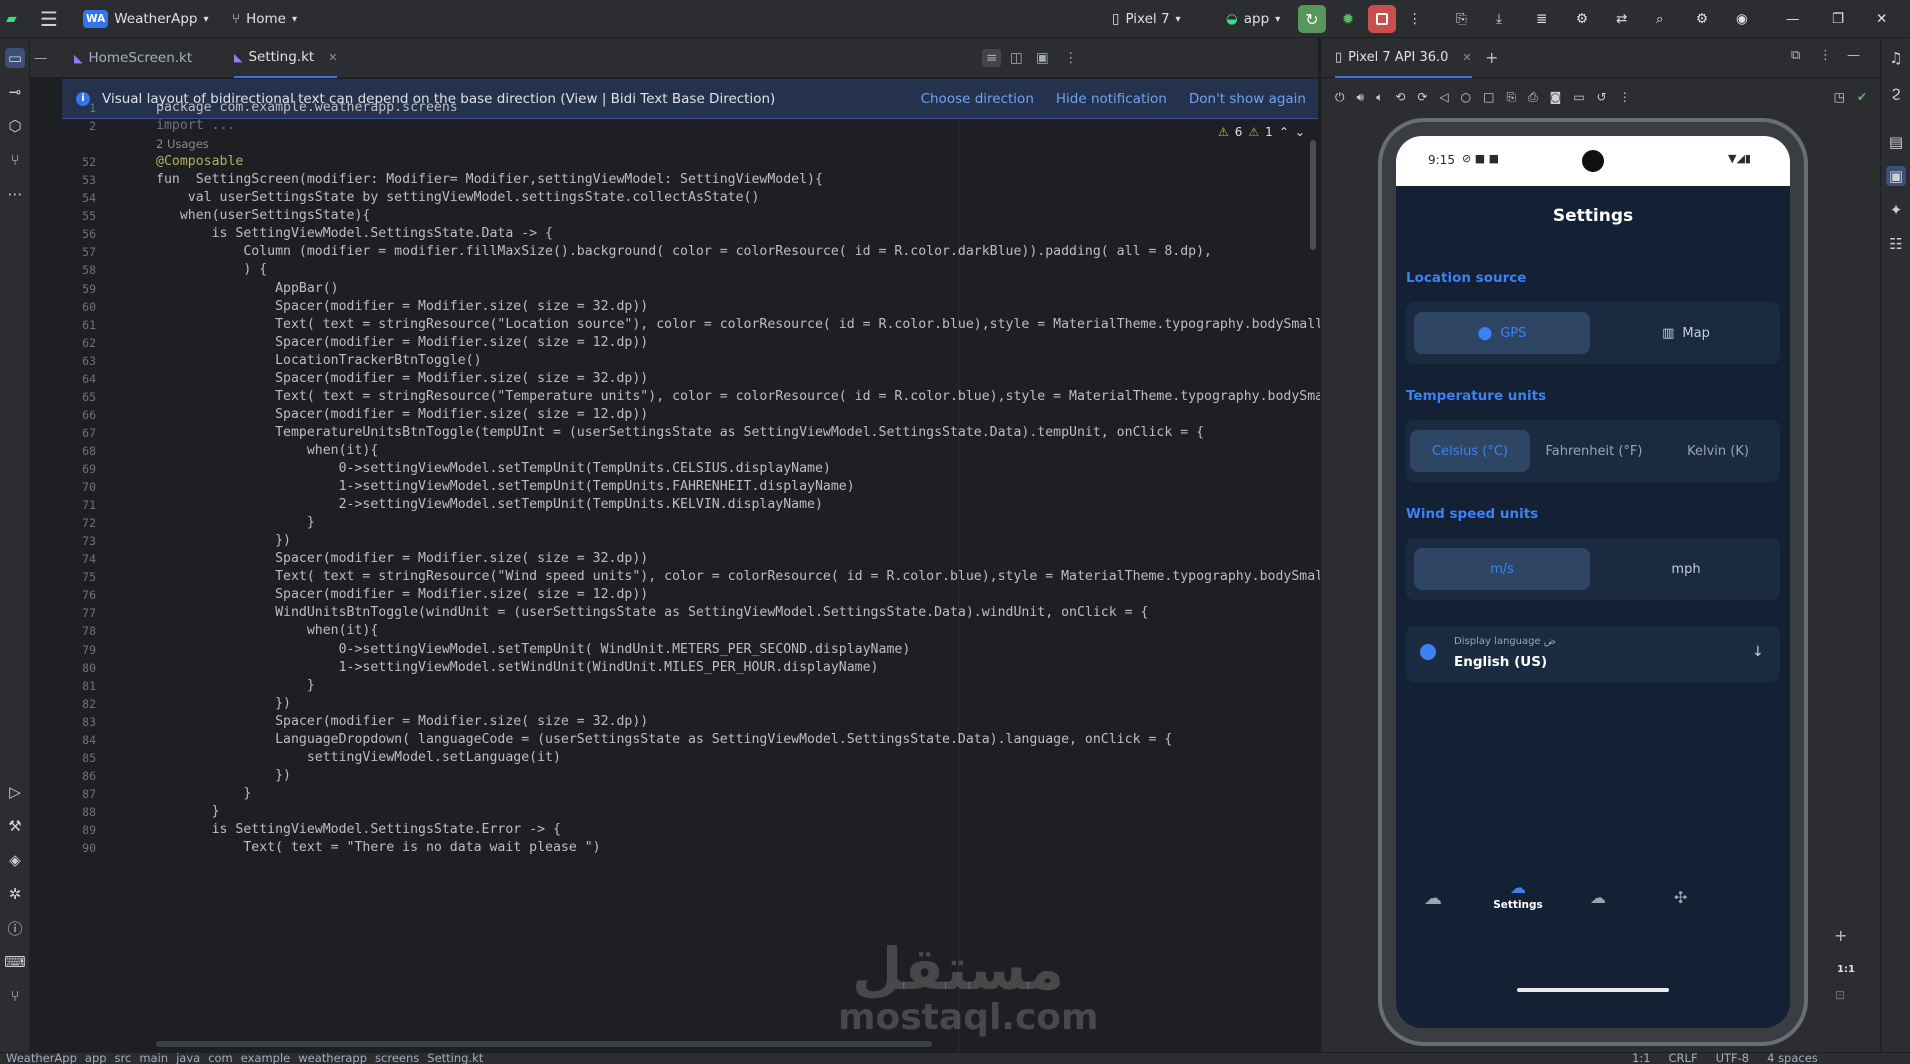  I want to click on file-encoding: UTF-8, so click(1733, 1058).